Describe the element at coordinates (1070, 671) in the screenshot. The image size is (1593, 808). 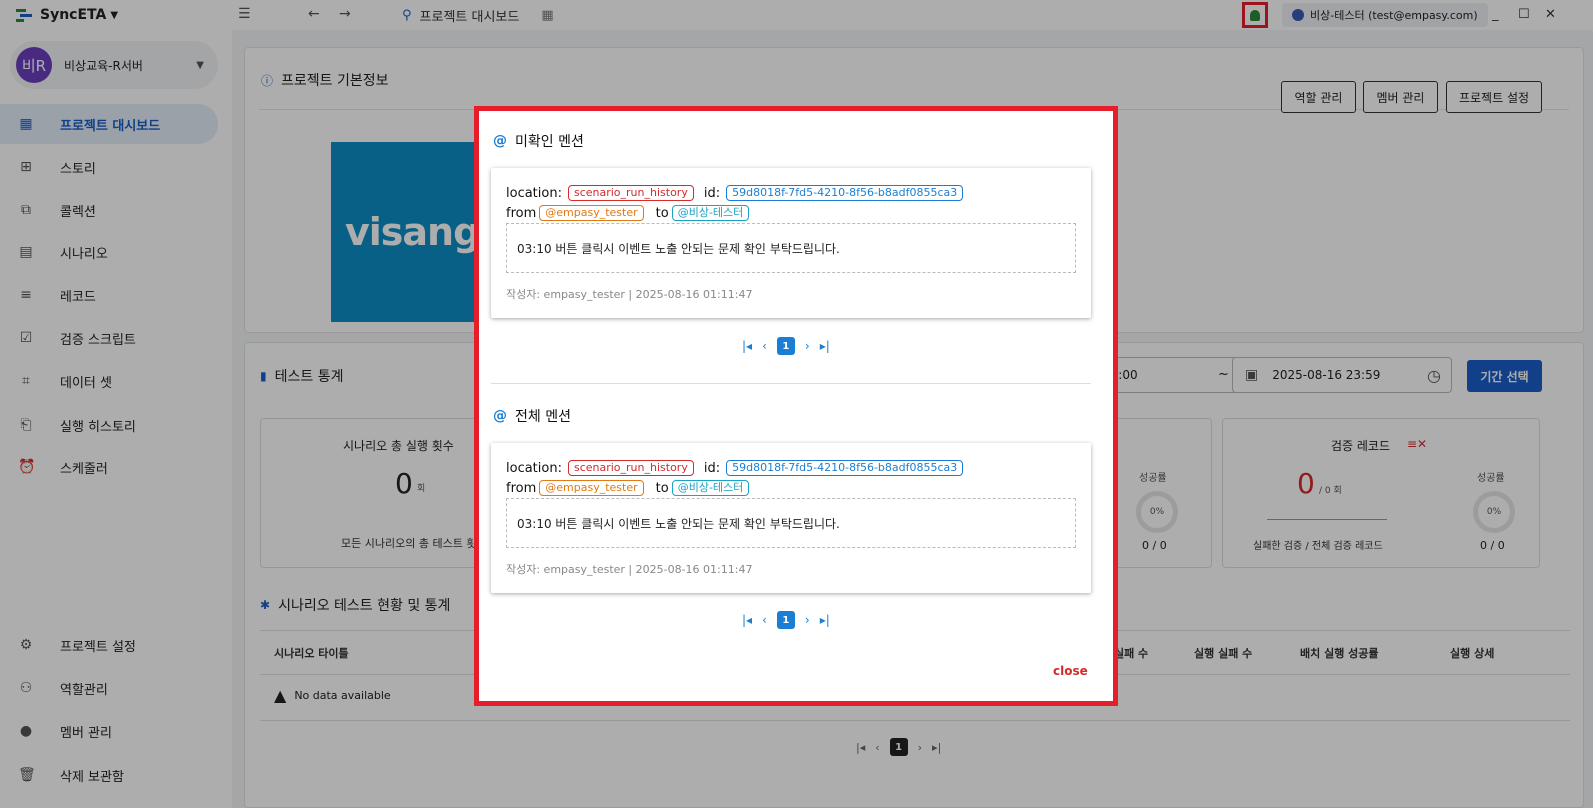
I see `close-button: close` at that location.